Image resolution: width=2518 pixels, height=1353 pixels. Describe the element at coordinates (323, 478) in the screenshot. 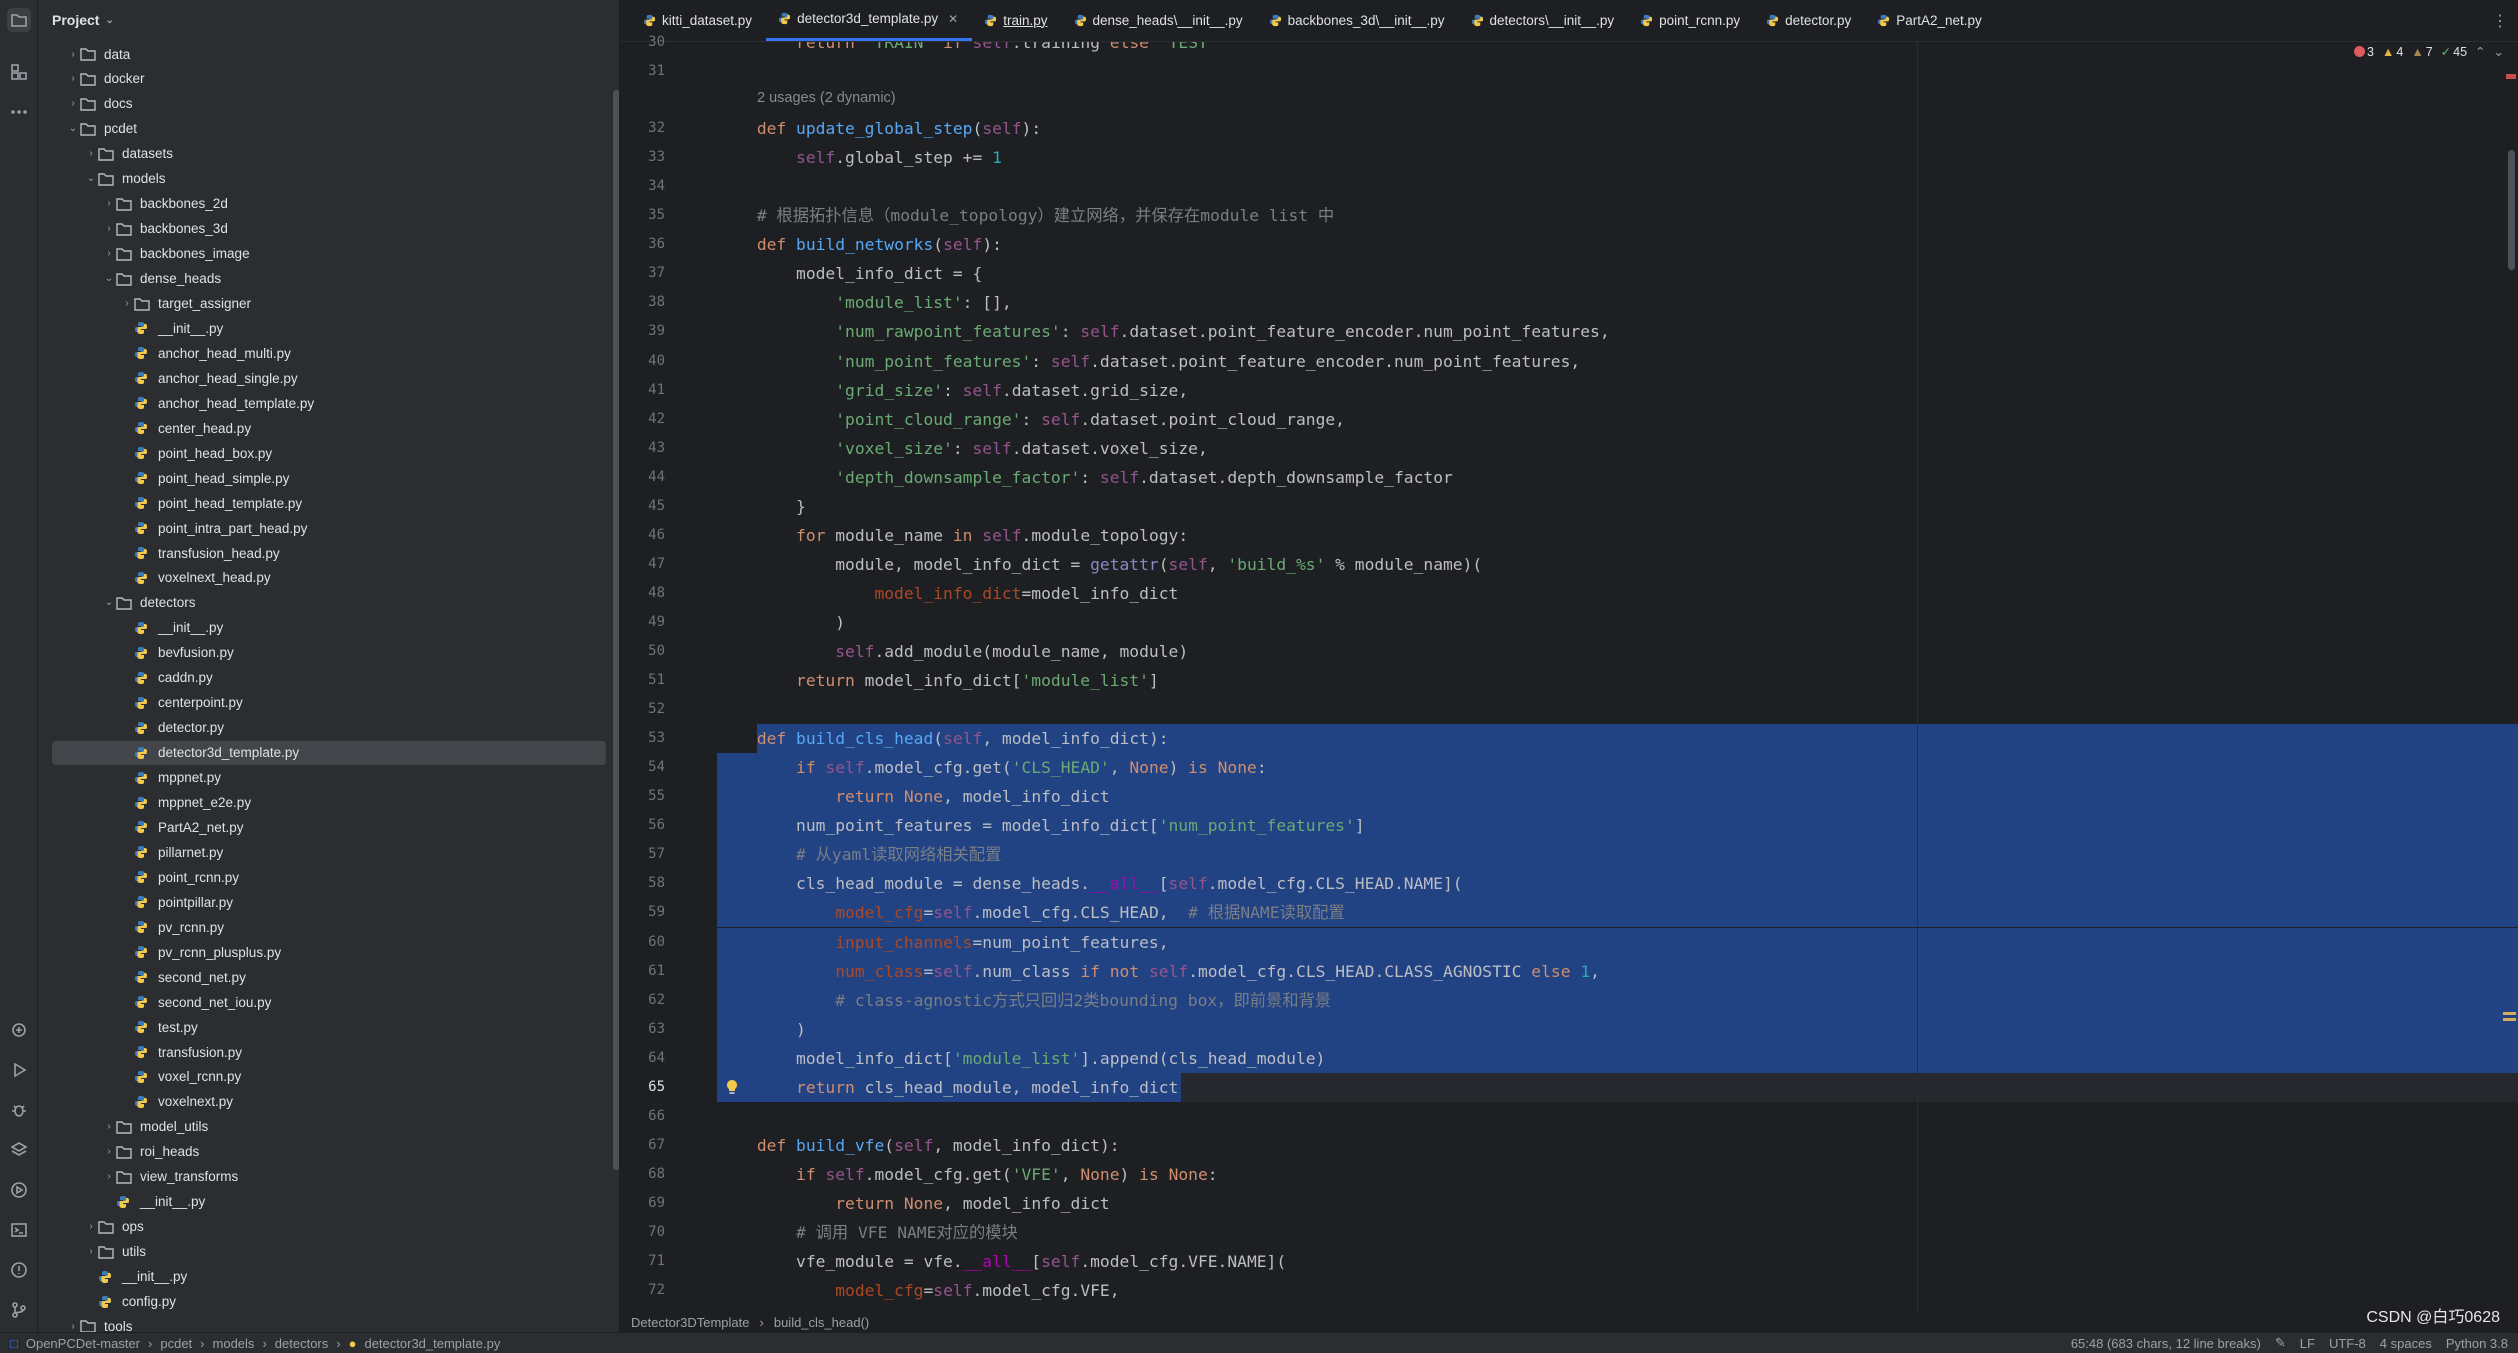

I see `tree-file: point_head_simple.py` at that location.